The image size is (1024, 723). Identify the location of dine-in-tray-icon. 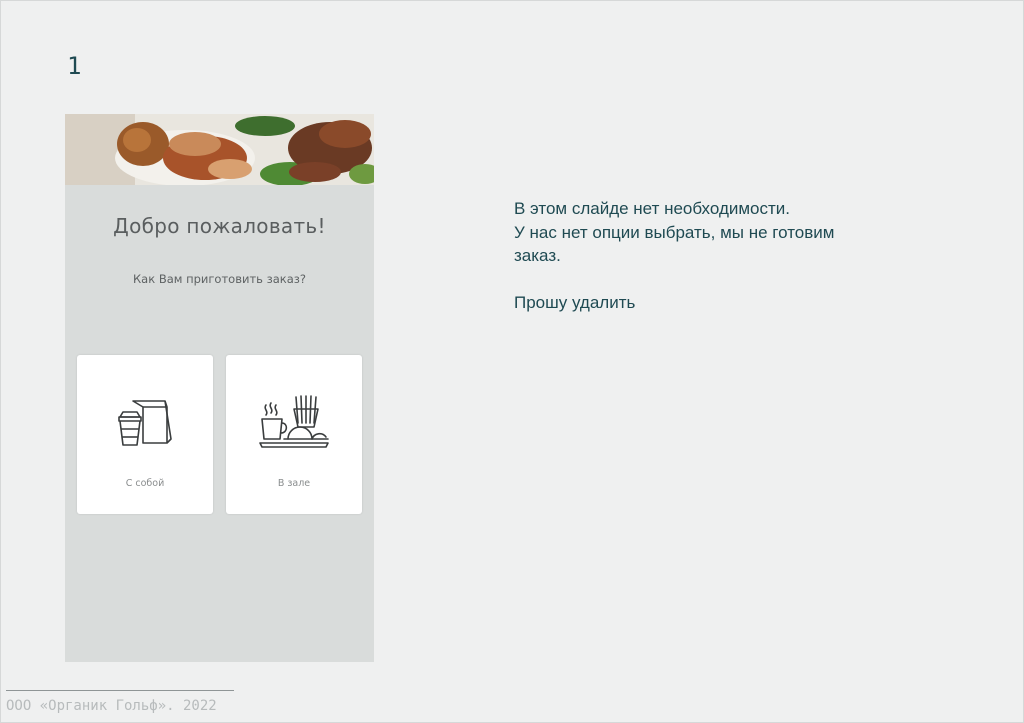
(294, 421).